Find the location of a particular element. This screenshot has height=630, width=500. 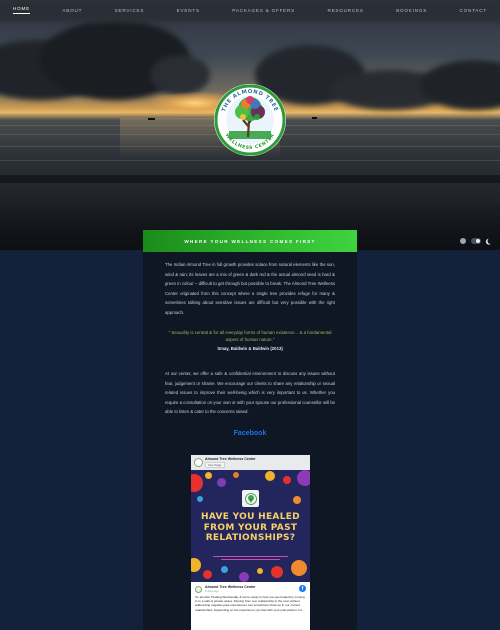

fb-post-time: 6 days ago is located at coordinates (230, 591).